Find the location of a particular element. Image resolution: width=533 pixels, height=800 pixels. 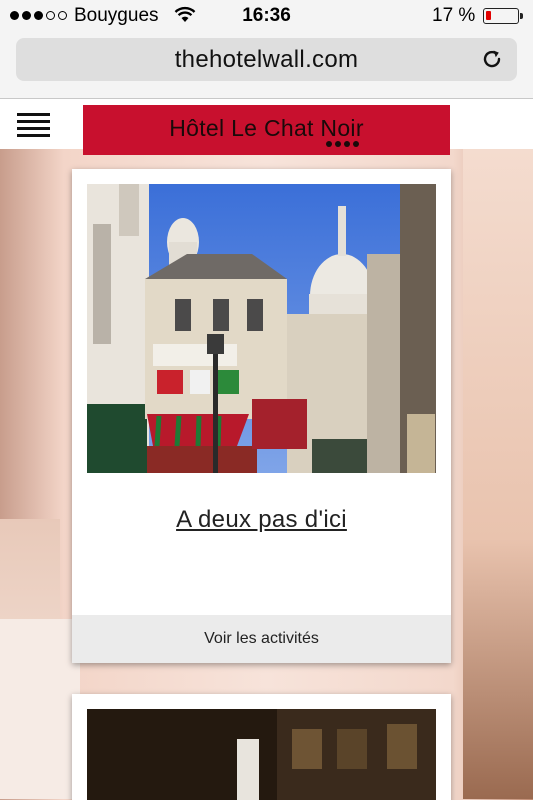

background-bed is located at coordinates (40, 709).